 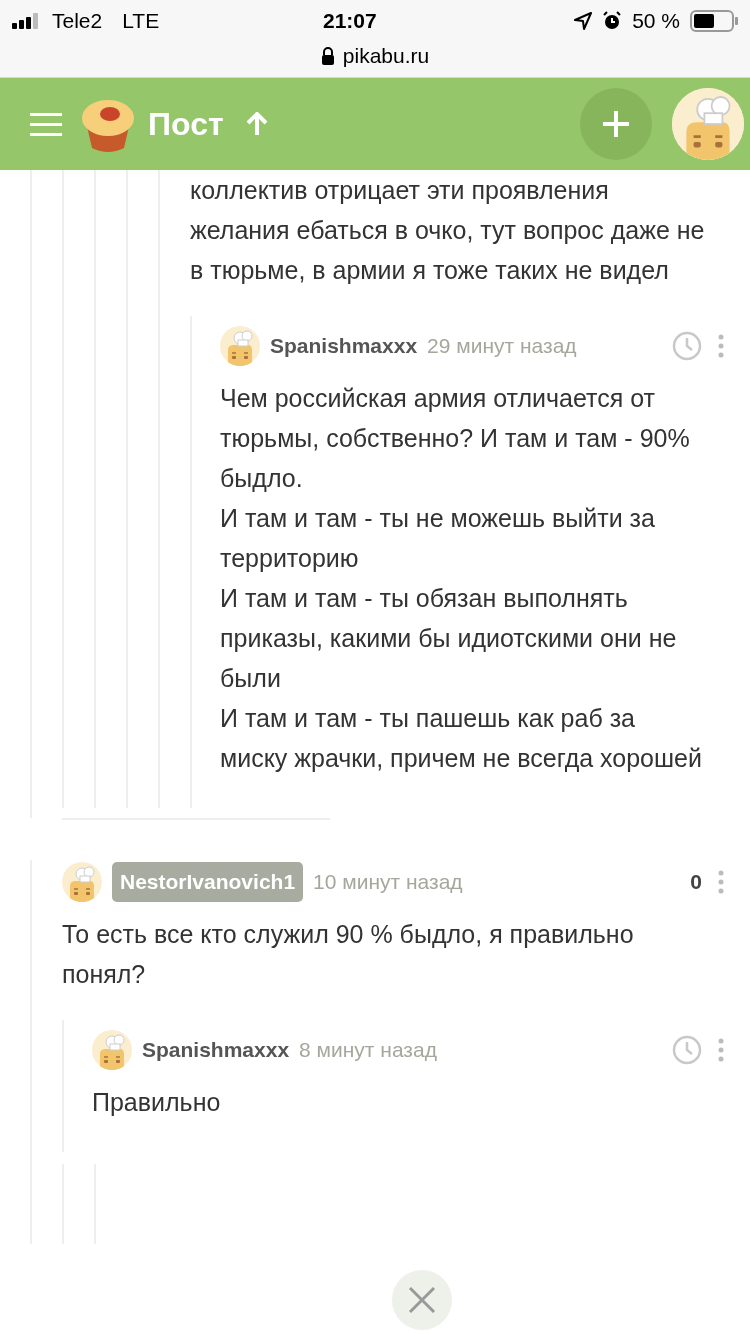 I want to click on comment-text: Правильно, so click(x=157, y=1102).